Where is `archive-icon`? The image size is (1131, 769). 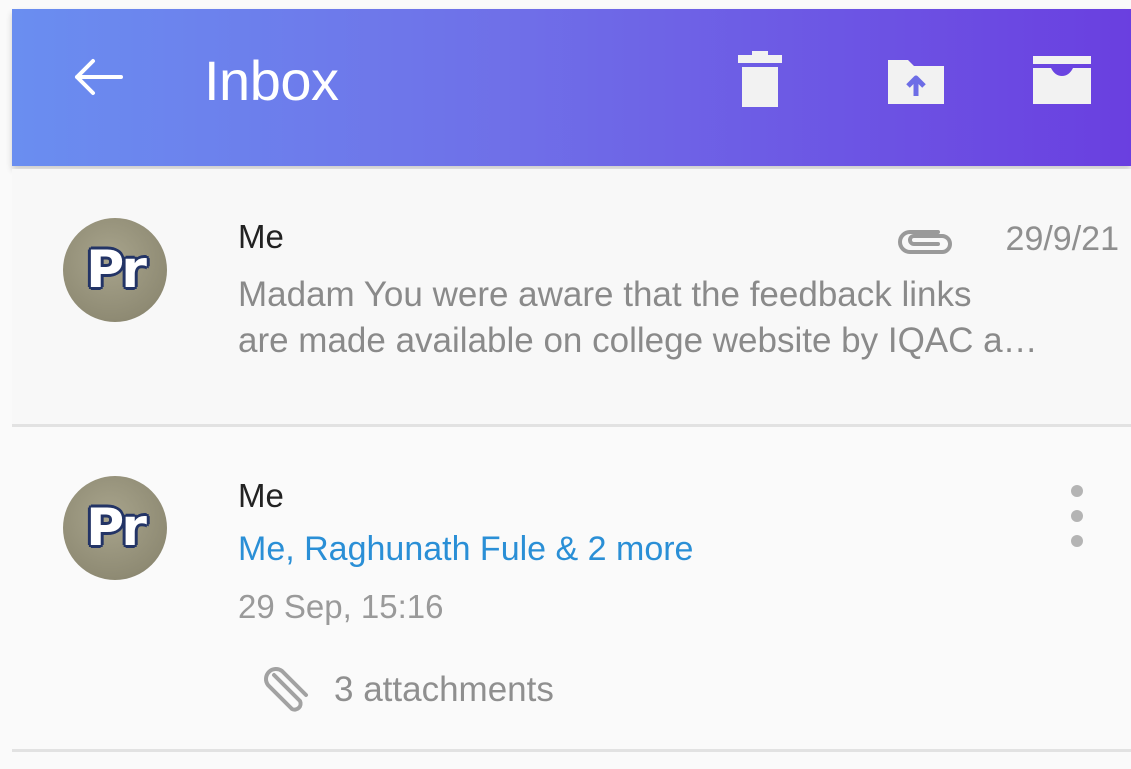
archive-icon is located at coordinates (1062, 80).